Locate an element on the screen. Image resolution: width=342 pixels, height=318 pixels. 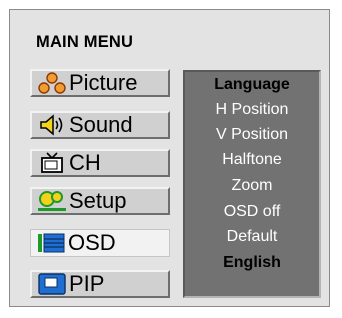
setup-icon is located at coordinates (52, 201).